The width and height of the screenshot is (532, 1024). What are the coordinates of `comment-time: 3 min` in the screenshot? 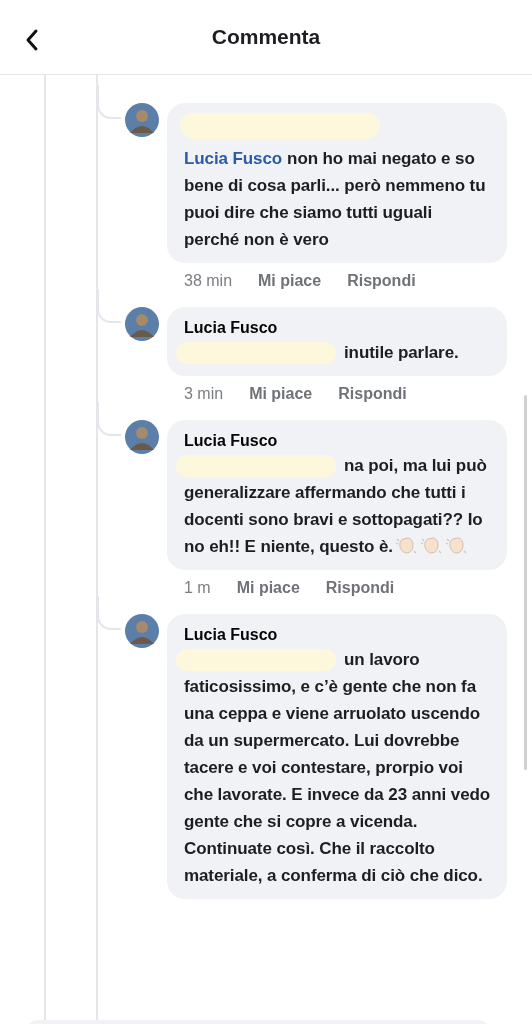 It's located at (204, 394).